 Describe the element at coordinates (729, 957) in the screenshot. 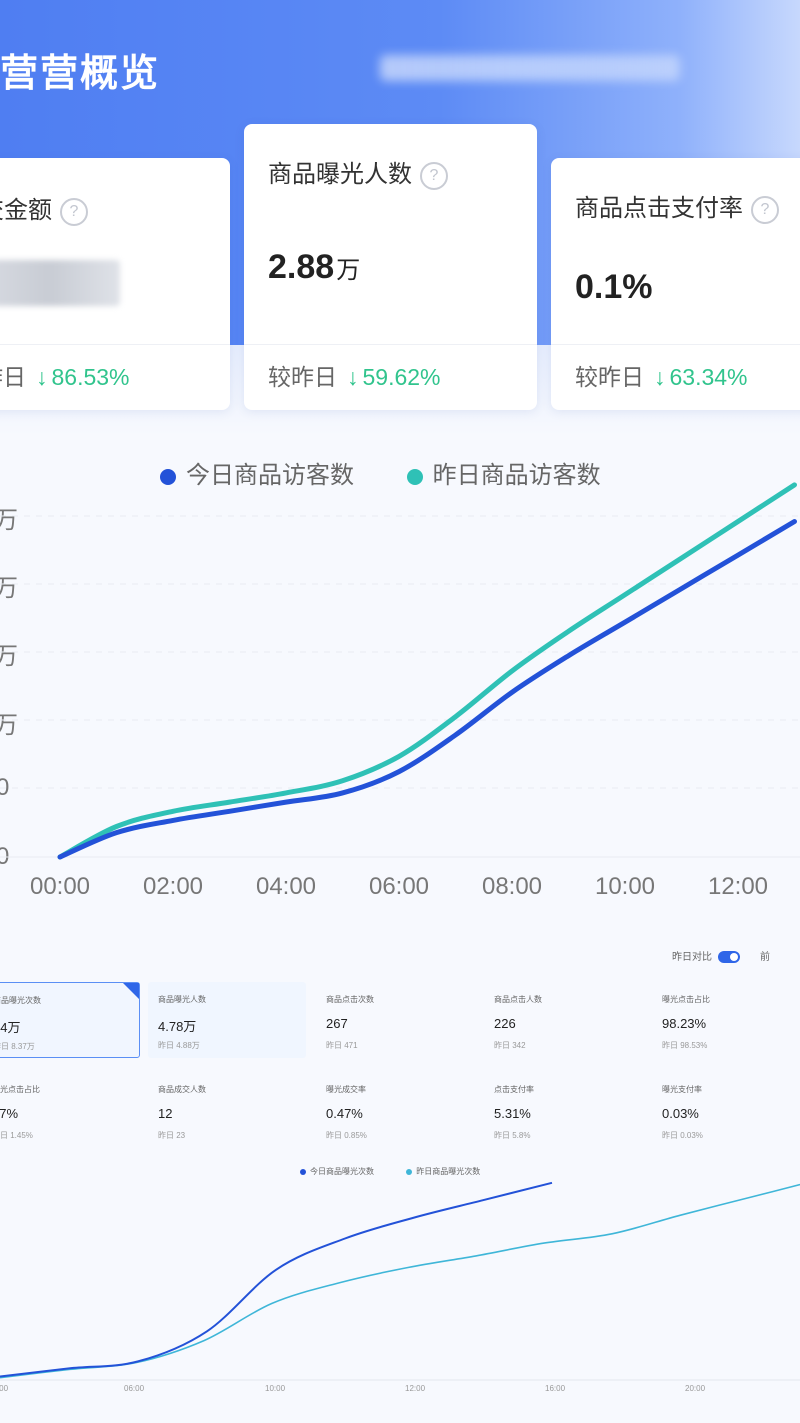

I see `compare-toggle` at that location.